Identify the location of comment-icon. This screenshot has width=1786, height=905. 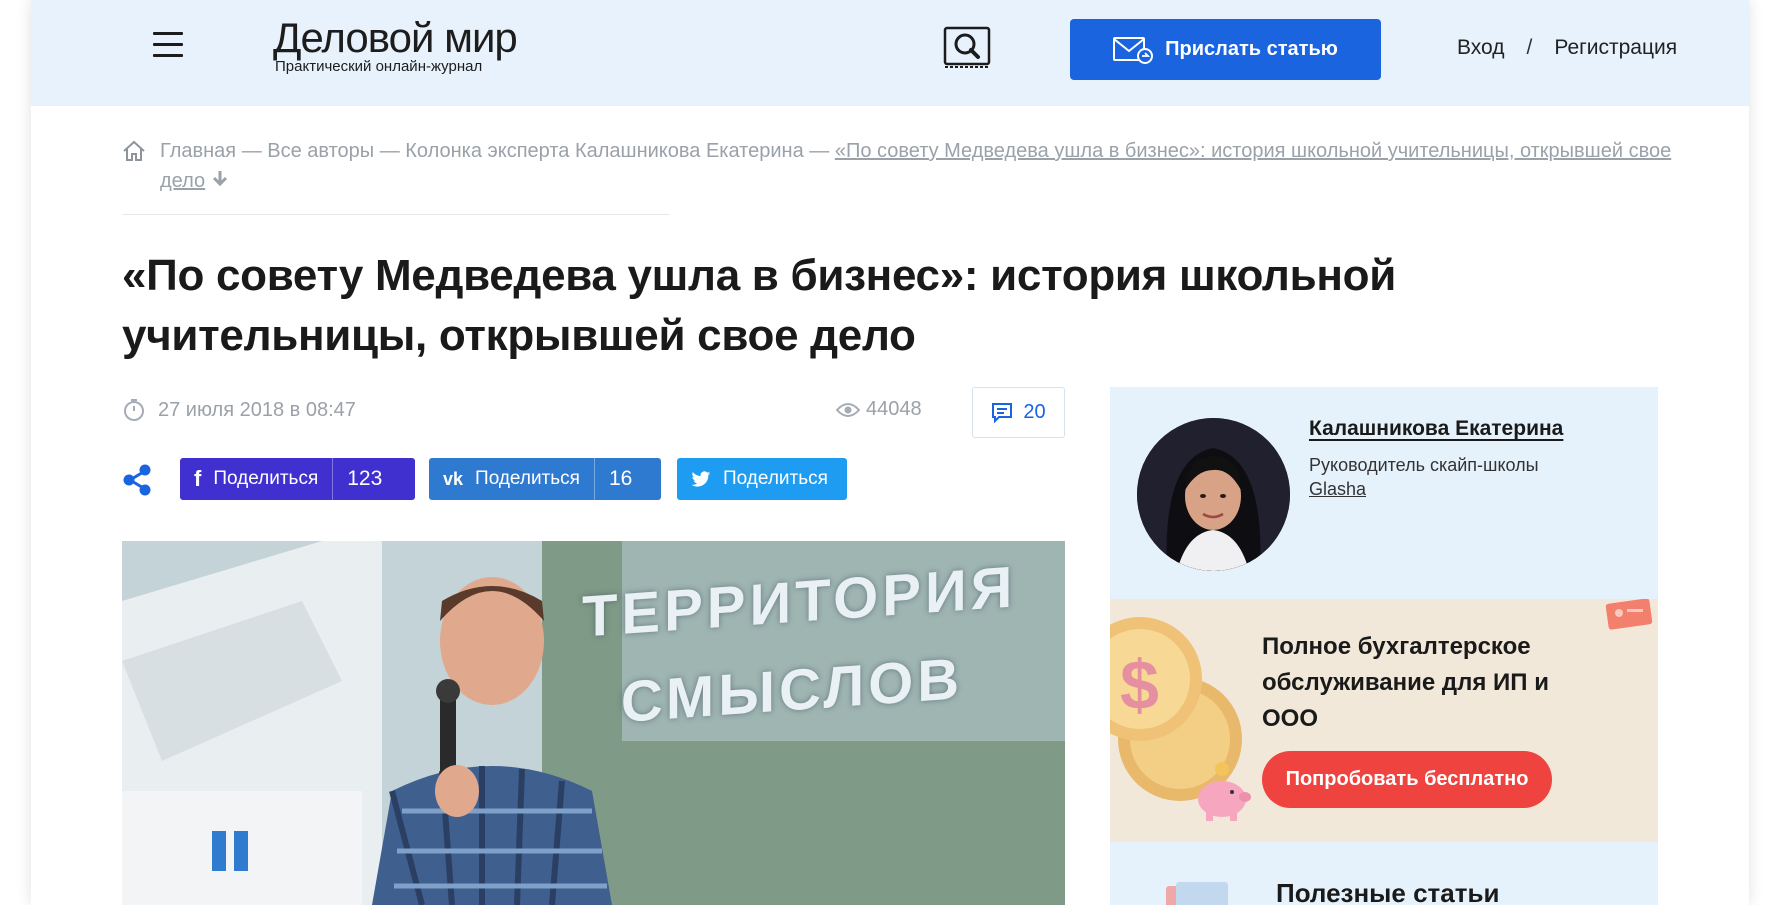
(1002, 412).